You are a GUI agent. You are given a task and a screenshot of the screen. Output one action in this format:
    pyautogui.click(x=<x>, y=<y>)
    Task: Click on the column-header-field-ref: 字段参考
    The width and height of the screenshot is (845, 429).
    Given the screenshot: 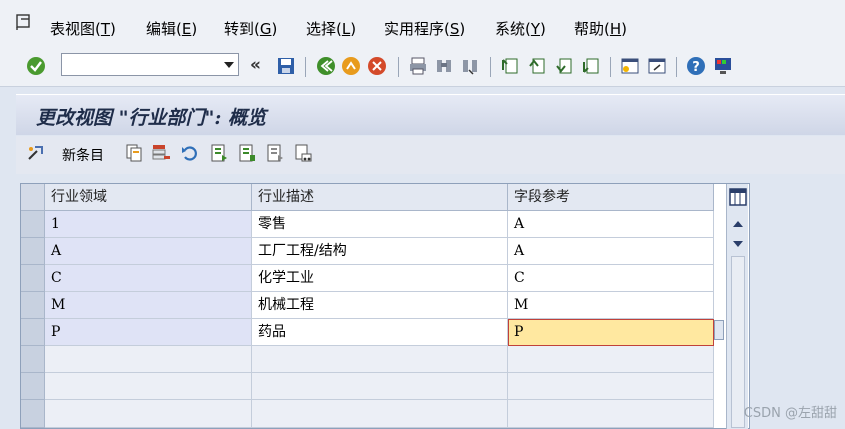 What is the action you would take?
    pyautogui.click(x=611, y=197)
    